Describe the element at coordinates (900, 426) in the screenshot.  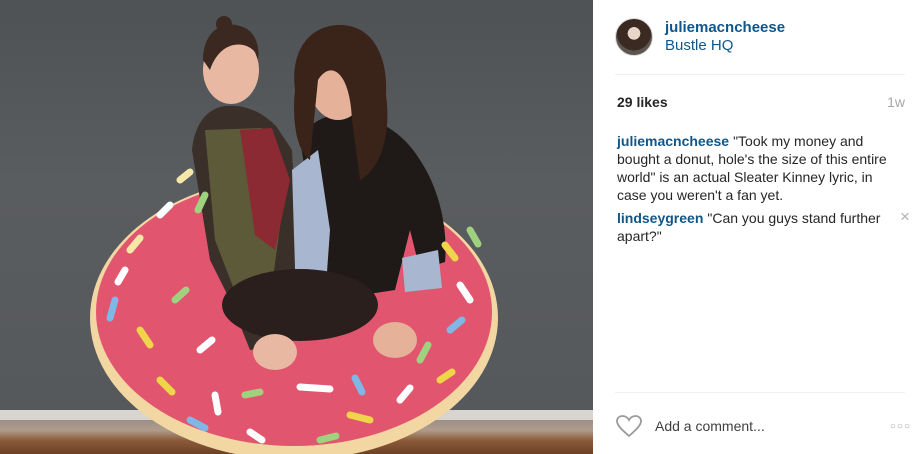
I see `more-options-icon: ○○○` at that location.